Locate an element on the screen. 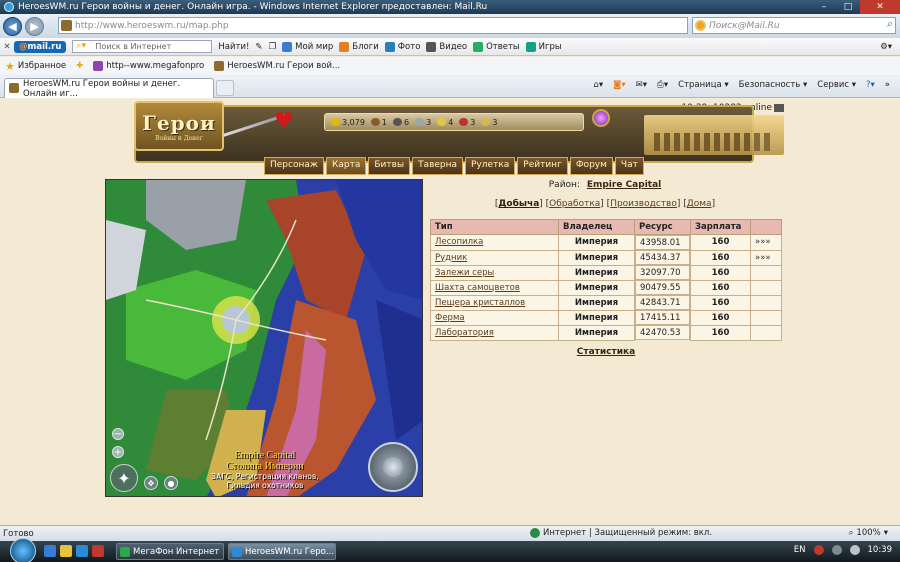 The width and height of the screenshot is (900, 562). app-quicklaunch-icon is located at coordinates (98, 551).